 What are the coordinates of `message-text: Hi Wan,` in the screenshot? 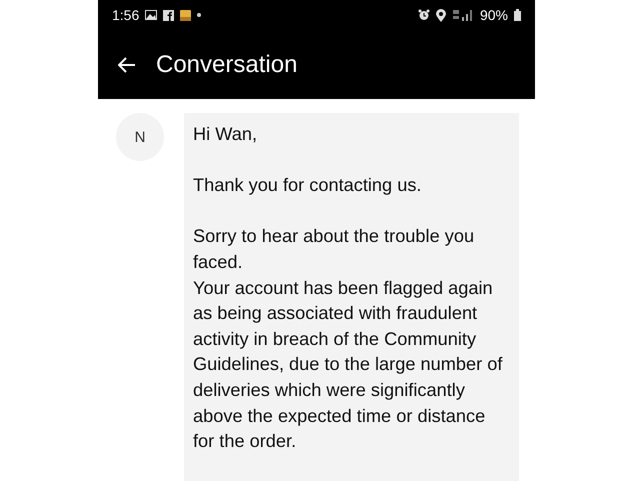 It's located at (225, 134).